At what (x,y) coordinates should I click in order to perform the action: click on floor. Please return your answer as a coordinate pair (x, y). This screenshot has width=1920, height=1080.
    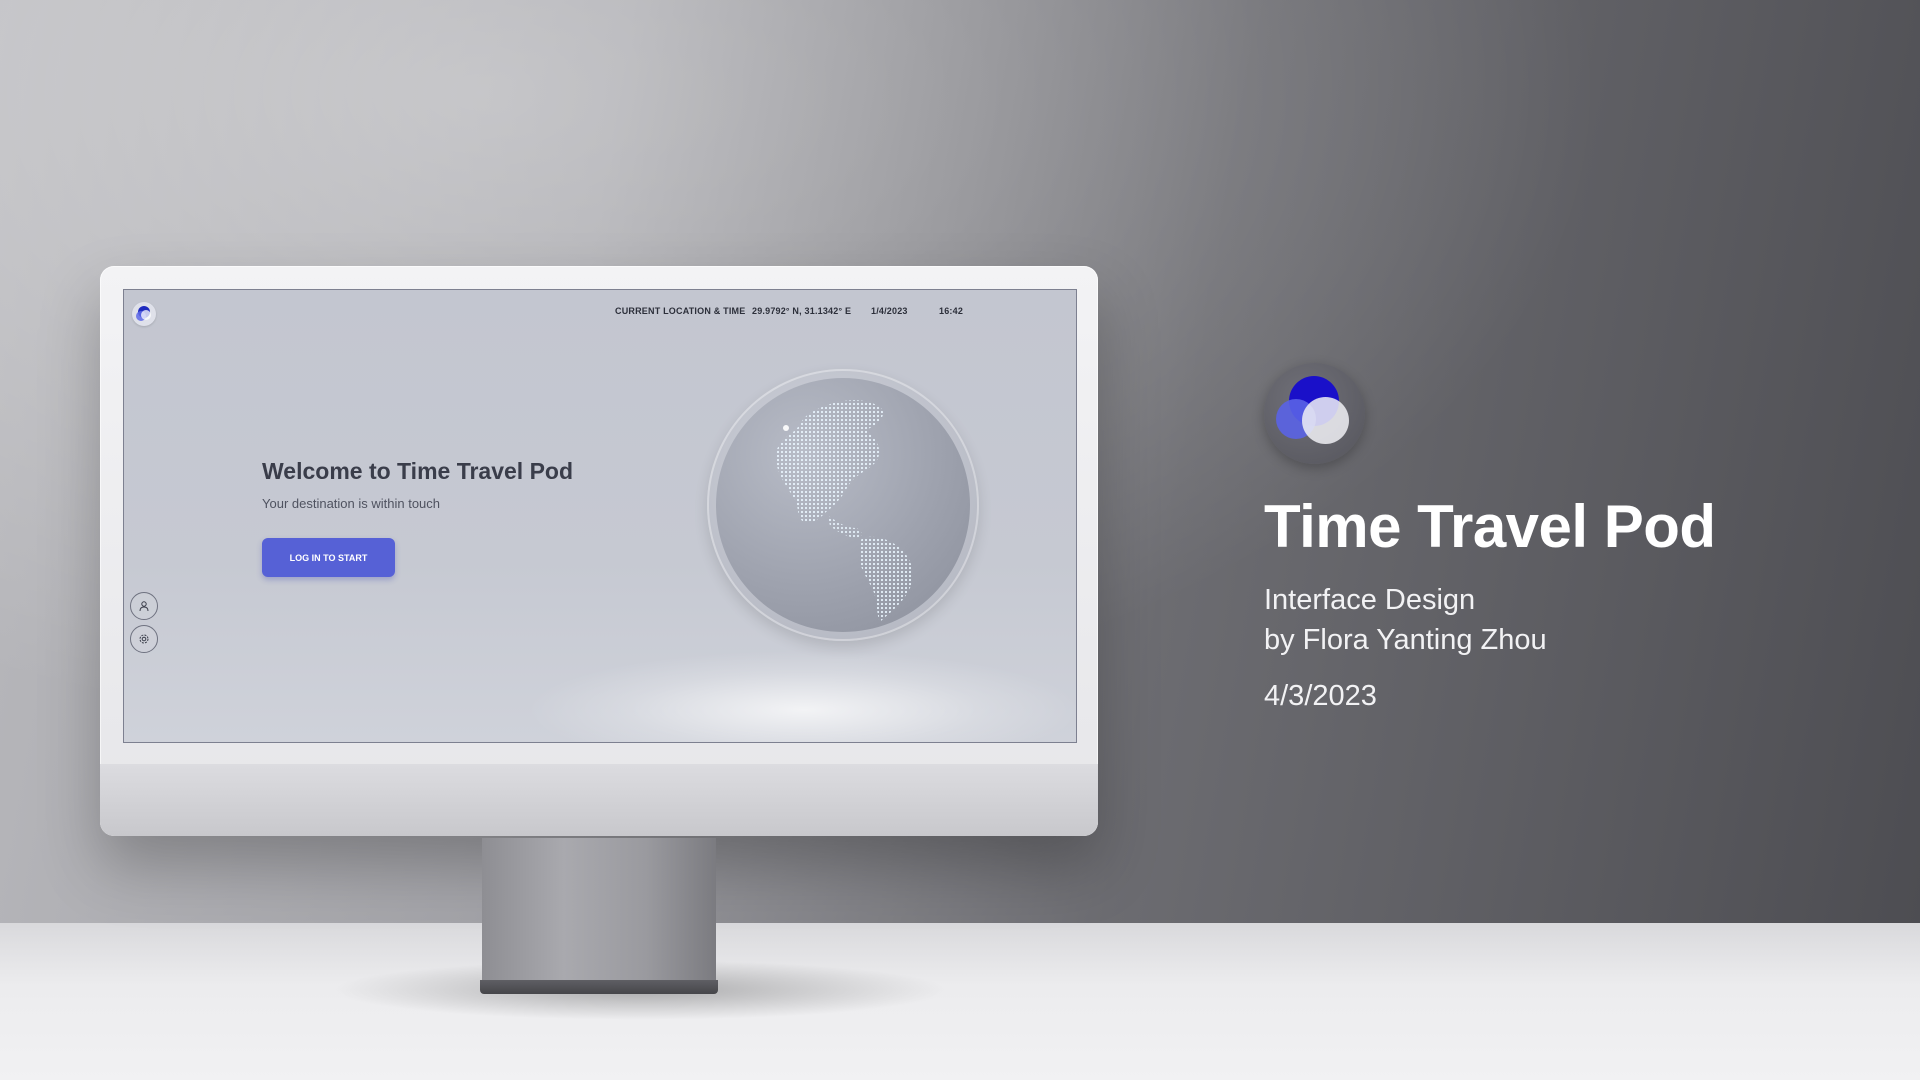
    Looking at the image, I should click on (960, 1001).